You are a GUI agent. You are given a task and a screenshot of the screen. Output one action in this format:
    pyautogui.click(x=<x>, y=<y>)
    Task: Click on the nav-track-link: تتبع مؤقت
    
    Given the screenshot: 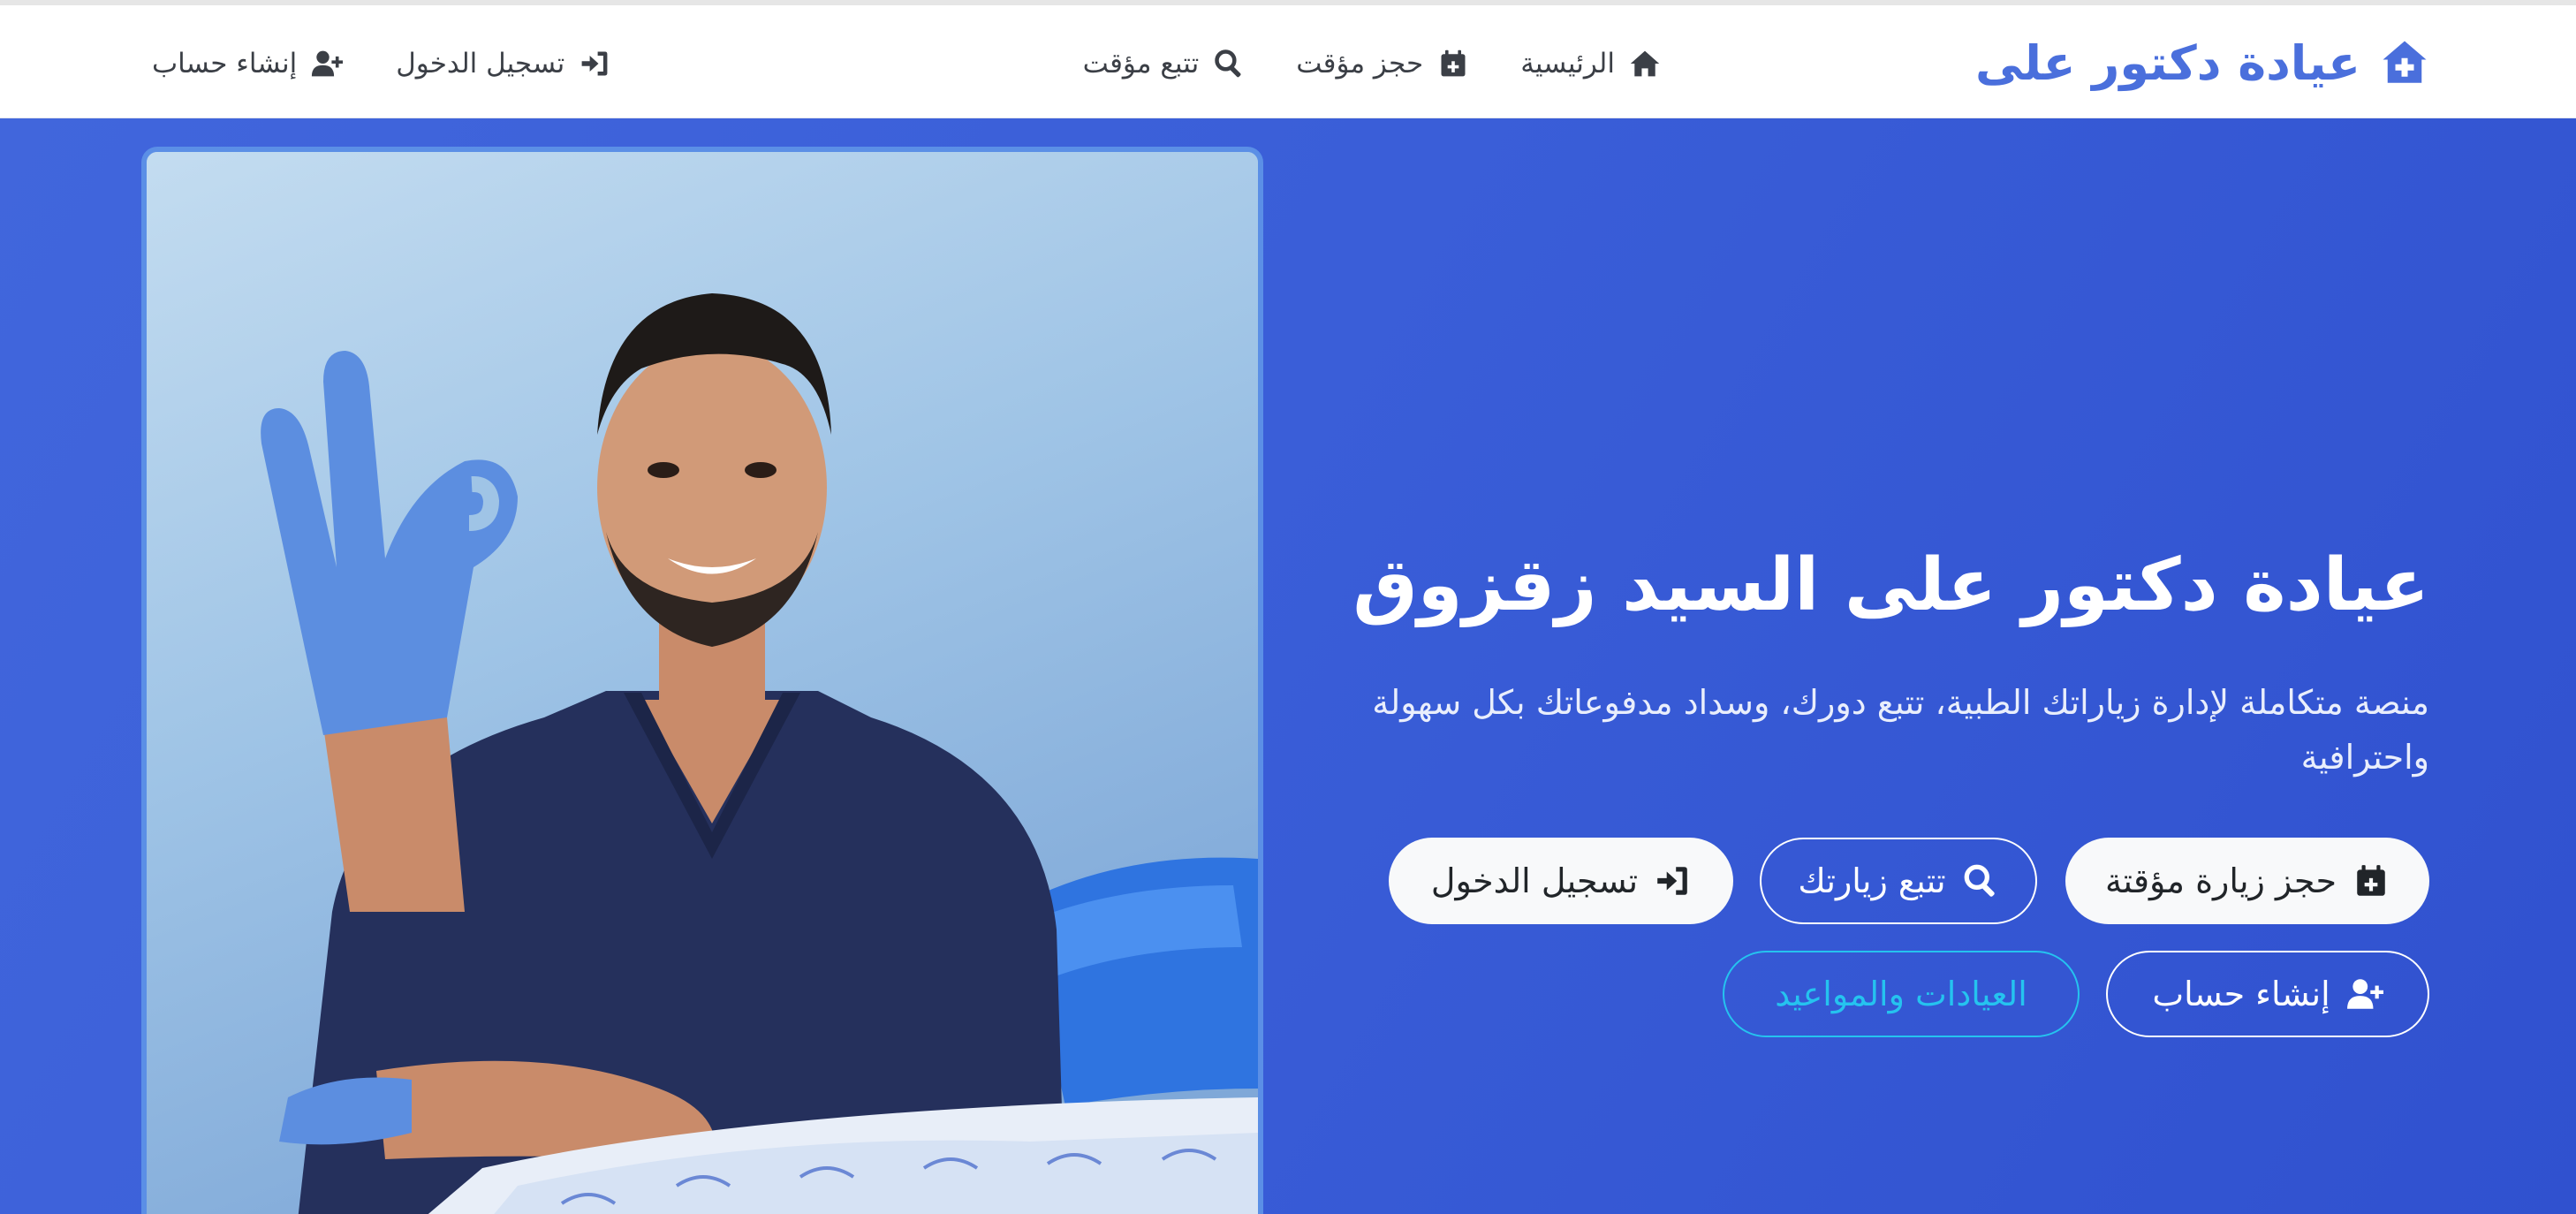 What is the action you would take?
    pyautogui.click(x=1165, y=64)
    